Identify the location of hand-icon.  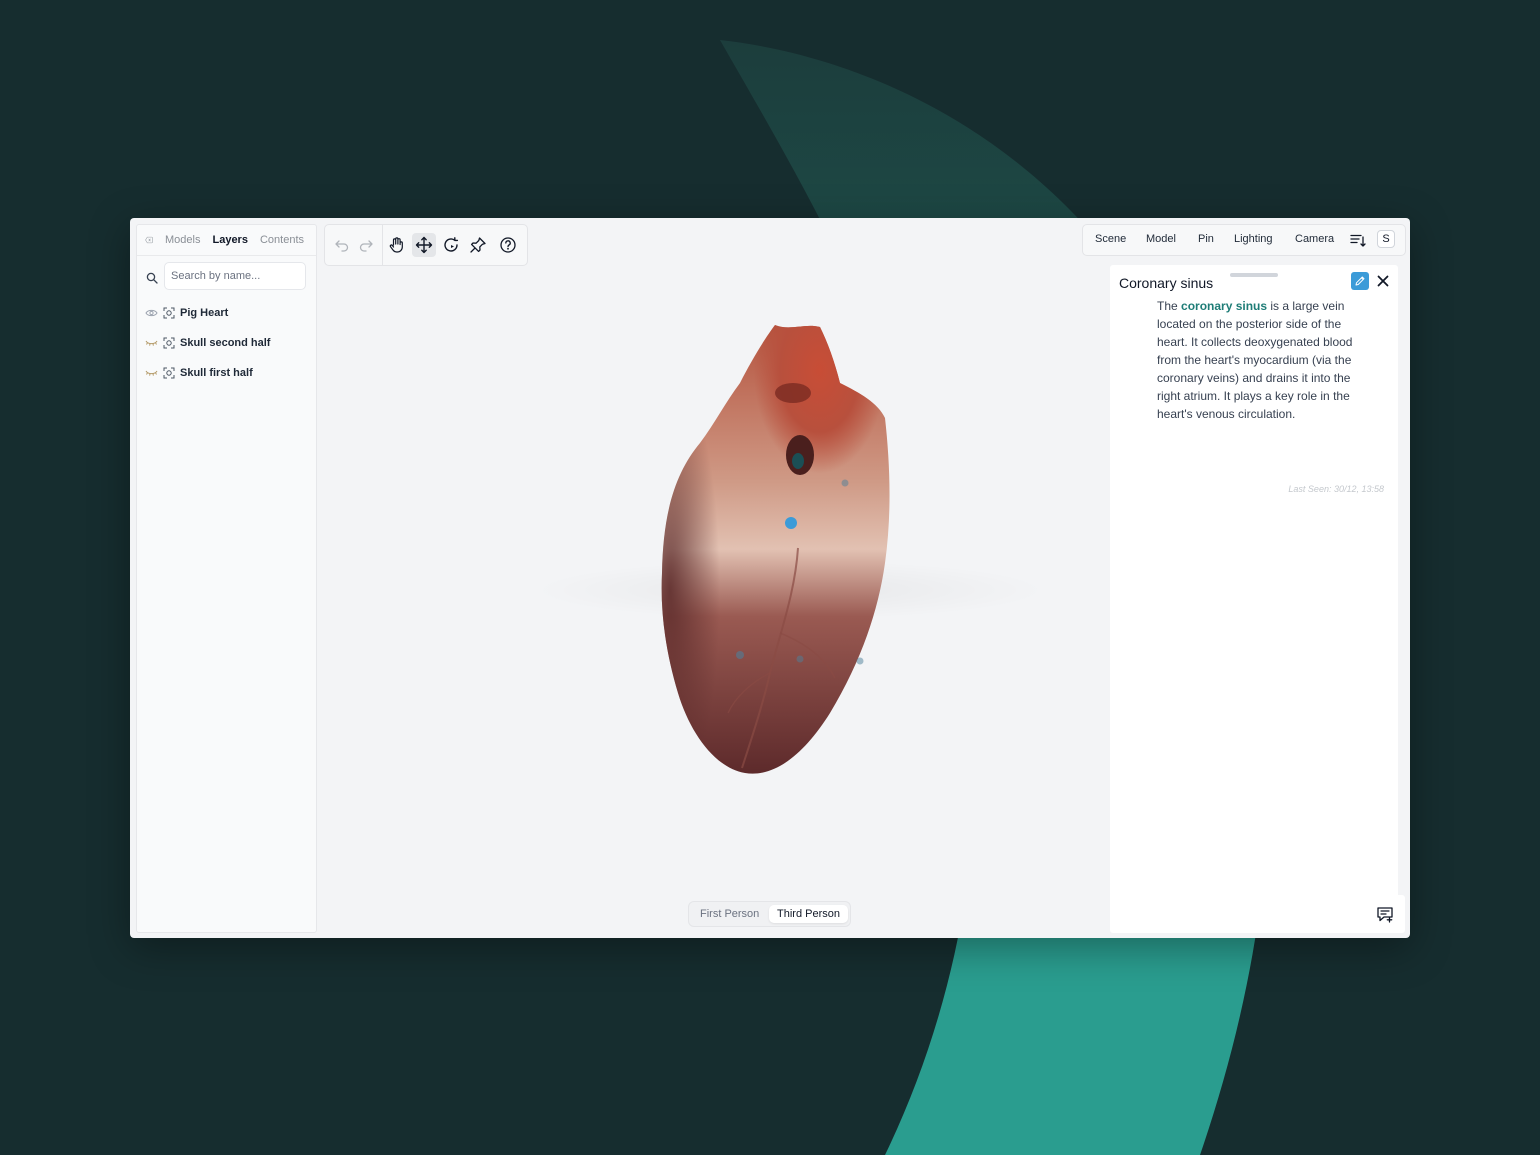
(396, 245).